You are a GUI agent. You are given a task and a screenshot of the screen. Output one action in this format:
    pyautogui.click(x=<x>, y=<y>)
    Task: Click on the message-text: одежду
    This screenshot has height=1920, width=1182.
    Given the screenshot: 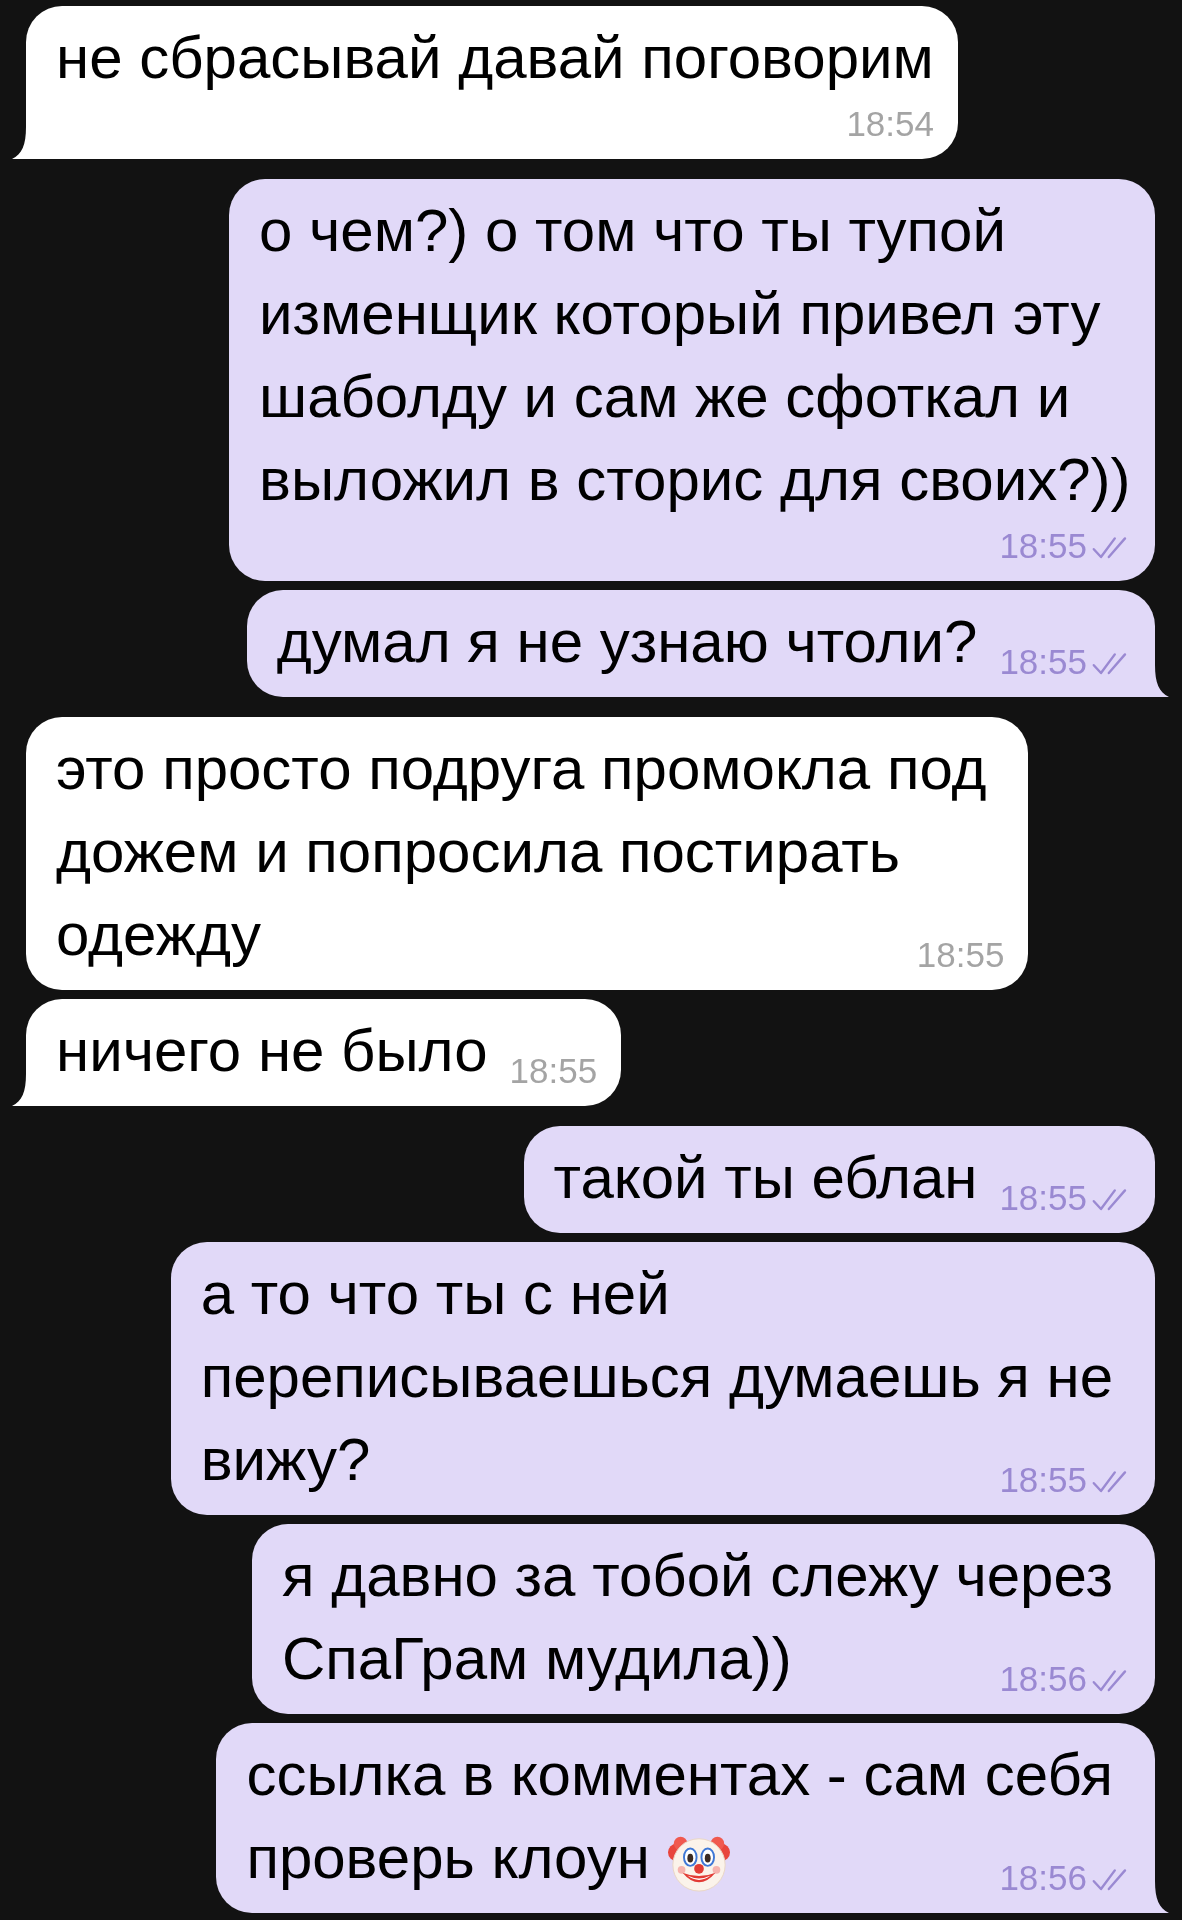 What is the action you would take?
    pyautogui.click(x=158, y=935)
    